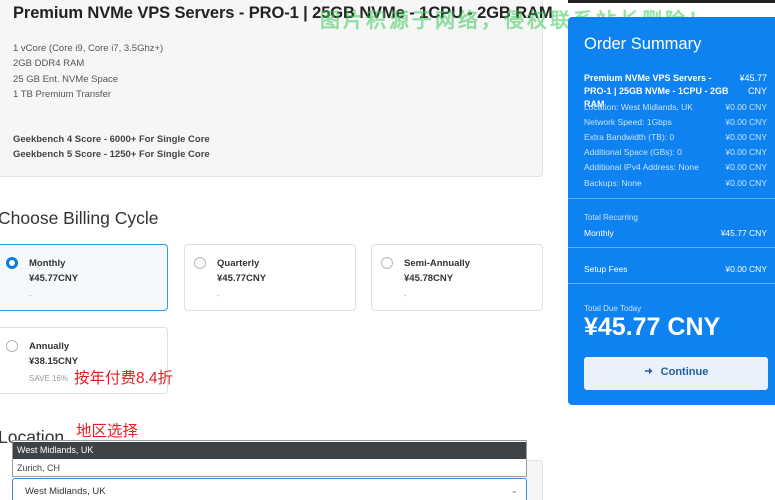 This screenshot has height=500, width=775. What do you see at coordinates (606, 269) in the screenshot?
I see `setup-fees-label: Setup Fees` at bounding box center [606, 269].